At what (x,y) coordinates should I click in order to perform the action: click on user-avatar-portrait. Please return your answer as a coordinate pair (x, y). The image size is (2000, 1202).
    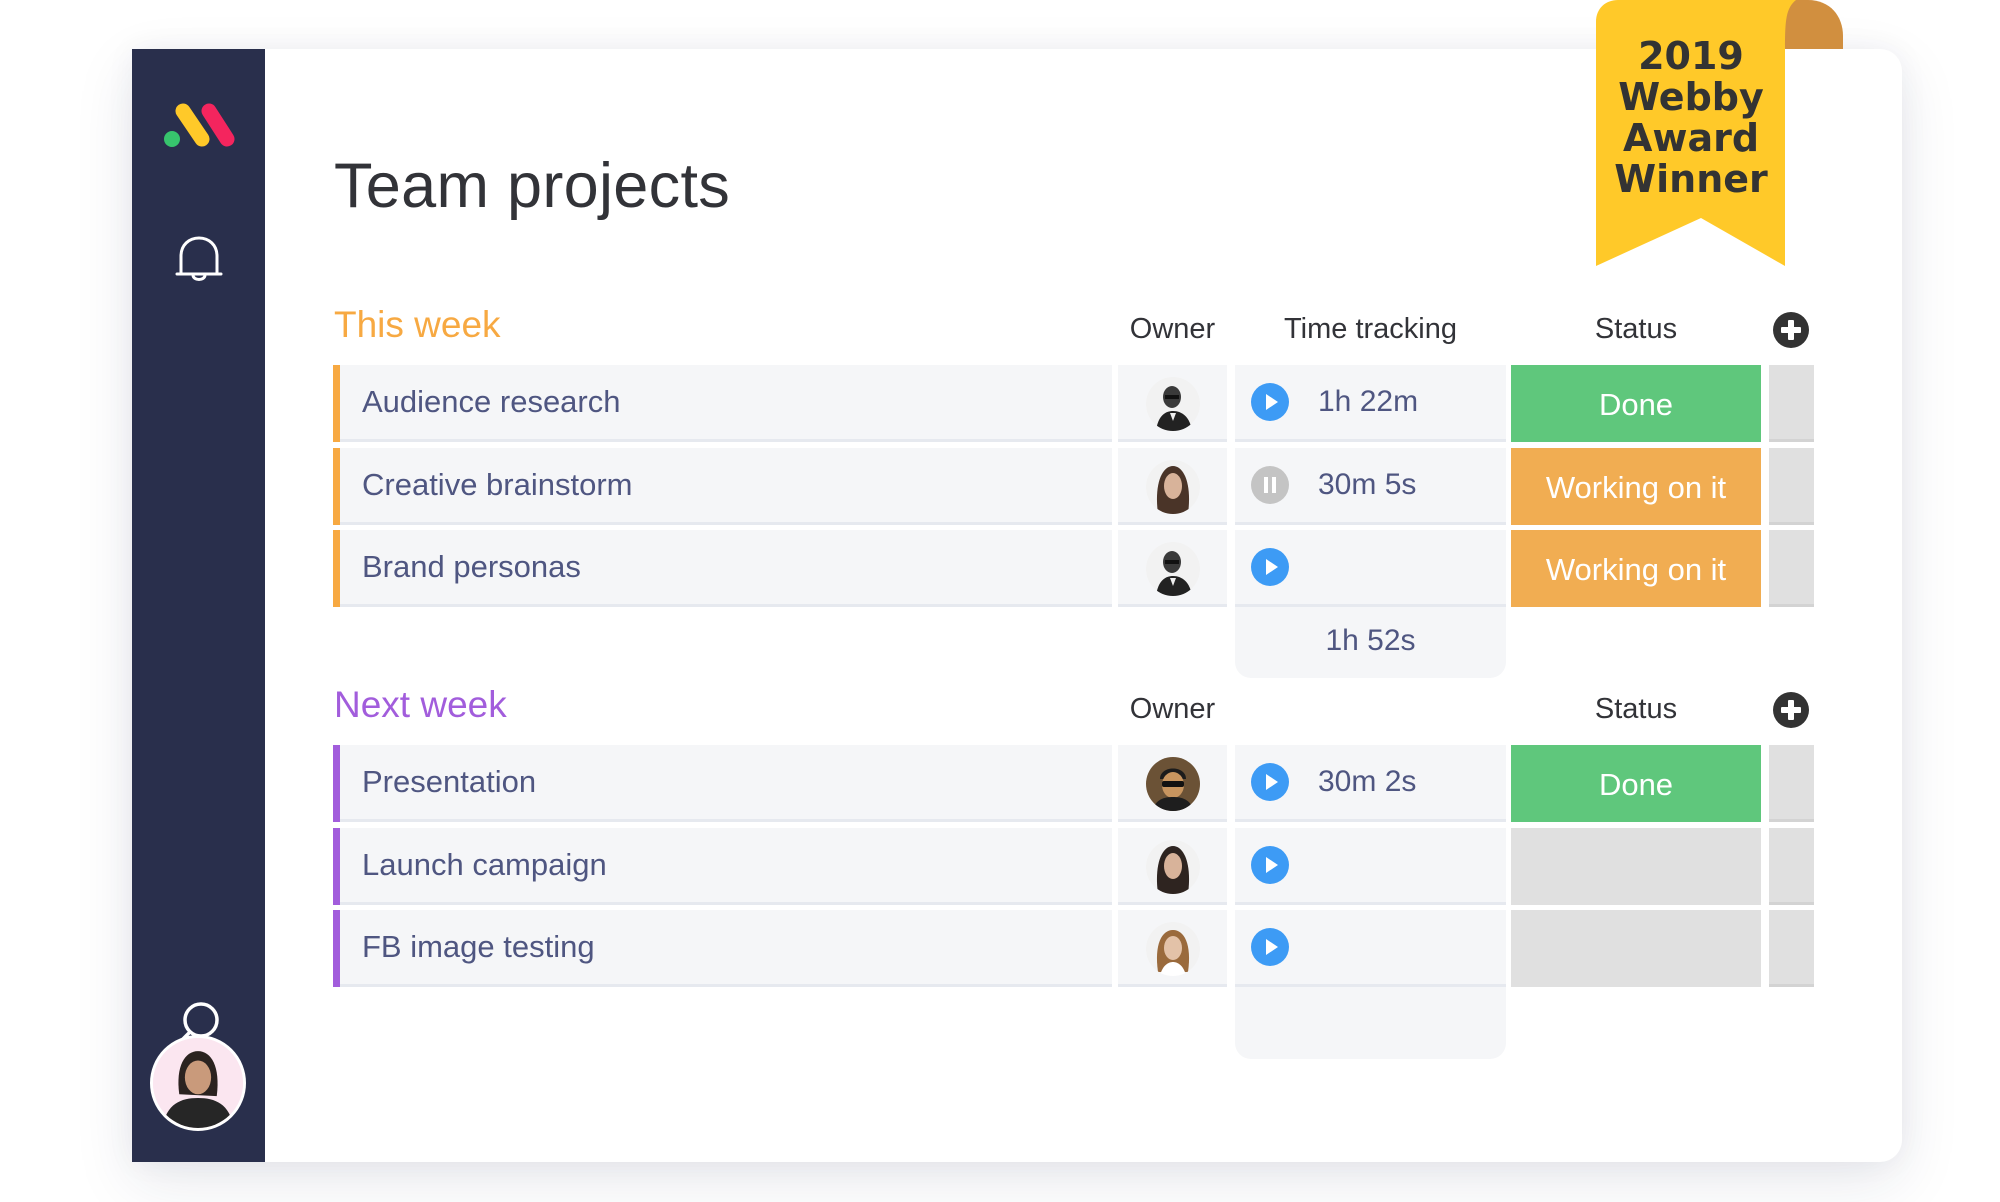
    Looking at the image, I should click on (198, 1083).